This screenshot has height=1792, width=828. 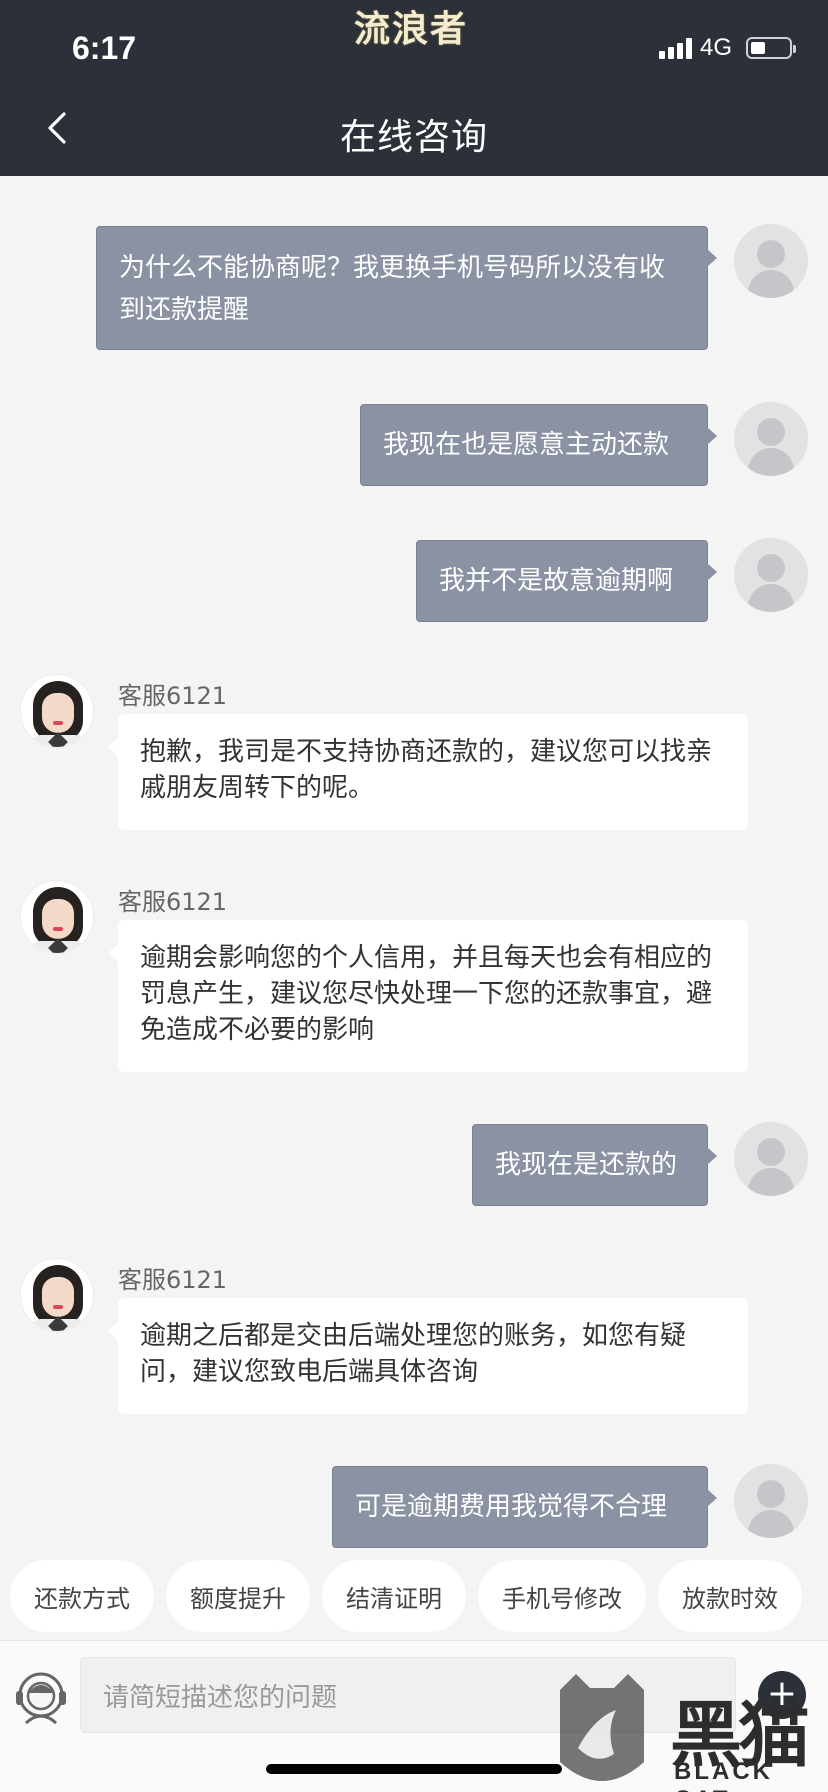 I want to click on customer-service-icon, so click(x=41, y=1696).